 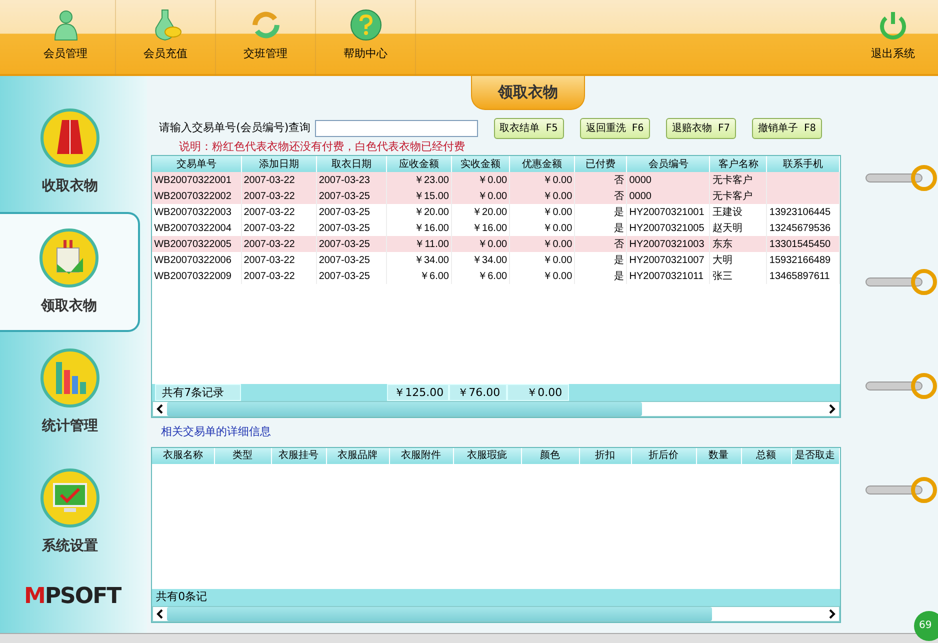 I want to click on toolbar-button: 会员充值, so click(x=166, y=38).